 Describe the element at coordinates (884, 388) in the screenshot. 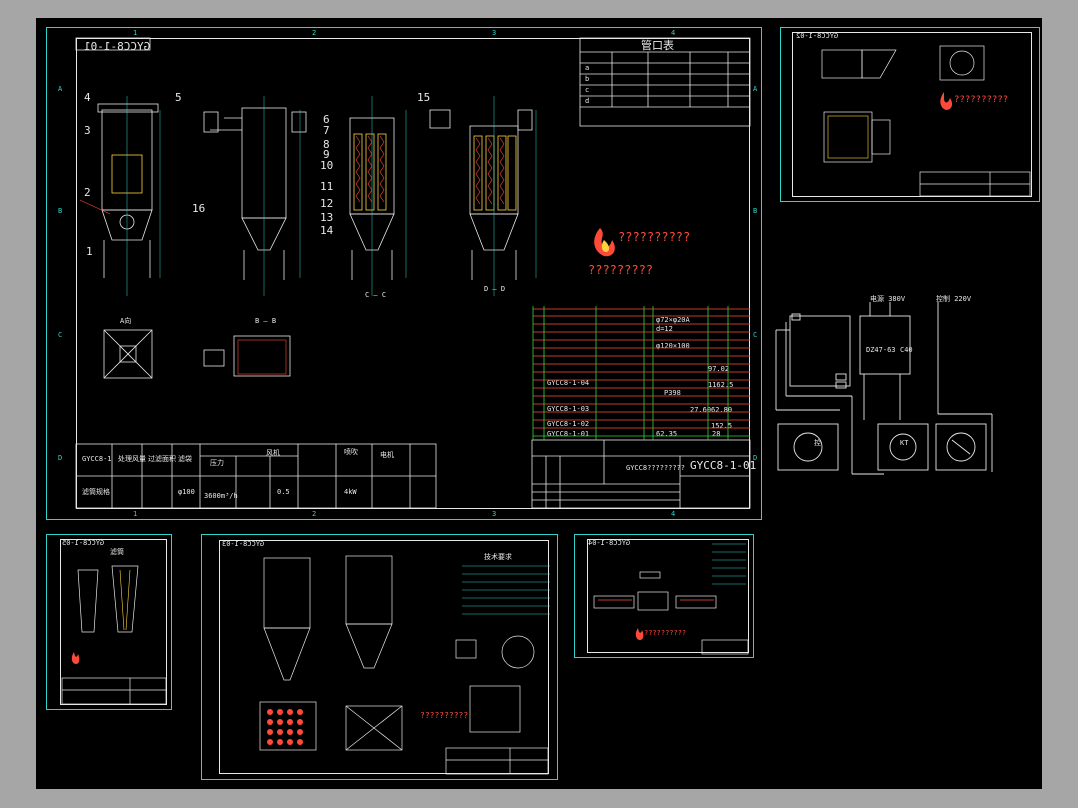

I see `electrical-wiring` at that location.